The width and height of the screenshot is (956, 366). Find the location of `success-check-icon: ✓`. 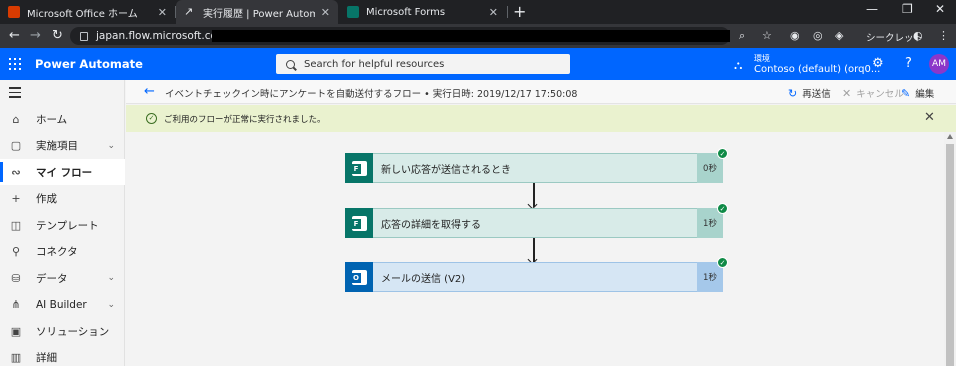

success-check-icon: ✓ is located at coordinates (151, 118).